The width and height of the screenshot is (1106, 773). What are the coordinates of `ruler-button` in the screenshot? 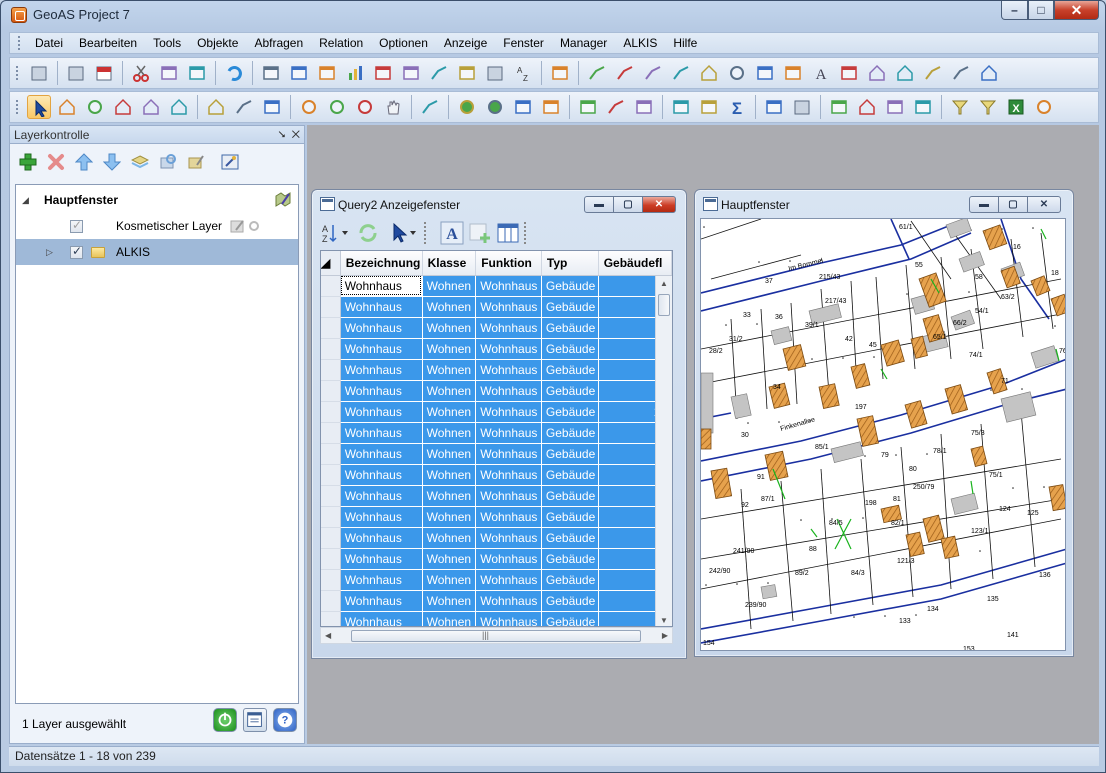 It's located at (616, 107).